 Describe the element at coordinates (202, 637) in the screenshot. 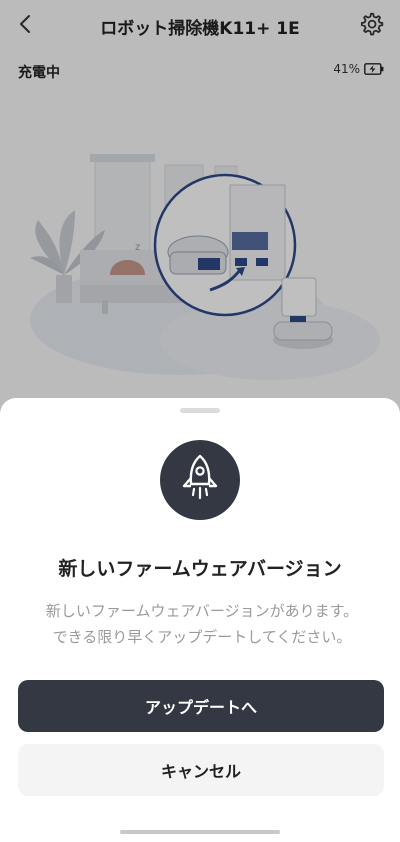

I see `dialog-message-line-2: できる限り早くアップデートしてください。` at that location.